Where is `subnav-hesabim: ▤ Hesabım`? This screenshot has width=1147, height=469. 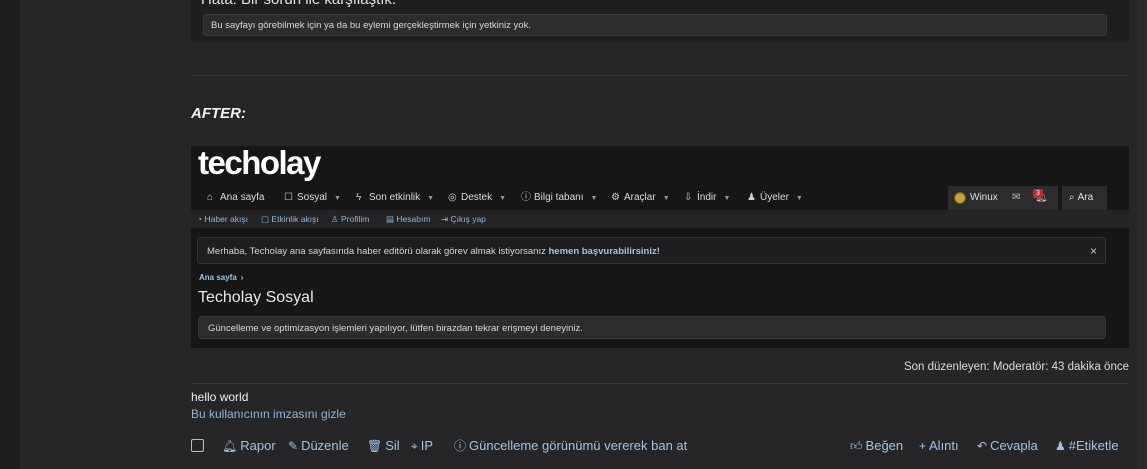
subnav-hesabim: ▤ Hesabım is located at coordinates (408, 219).